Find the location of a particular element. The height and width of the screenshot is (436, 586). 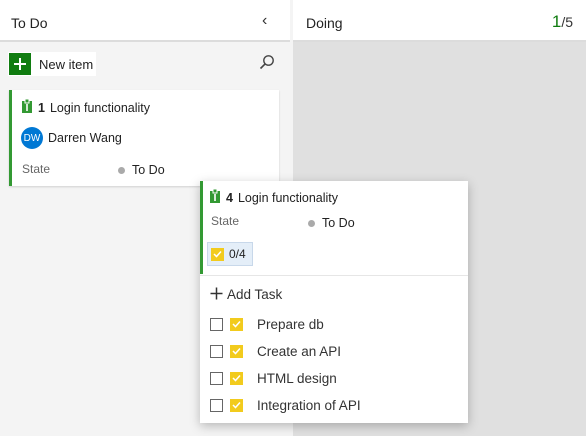

add-task-label: Add Task is located at coordinates (255, 294).